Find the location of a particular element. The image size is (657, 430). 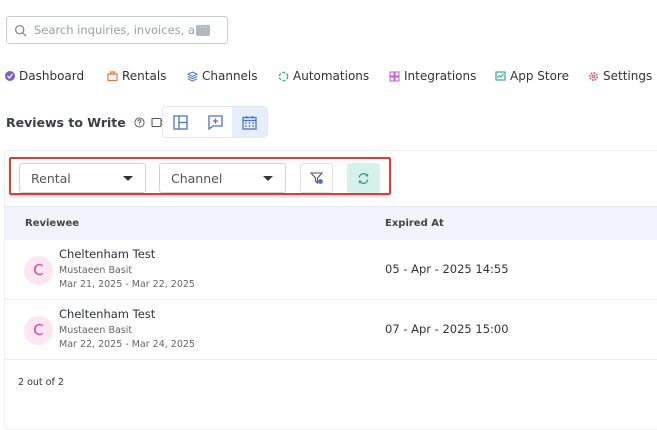

integrations-icon is located at coordinates (394, 76).